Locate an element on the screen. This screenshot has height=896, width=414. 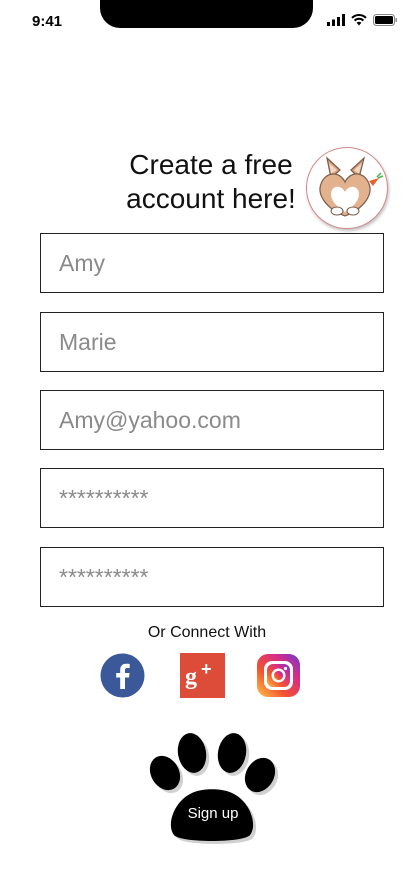
status-icons is located at coordinates (362, 20).